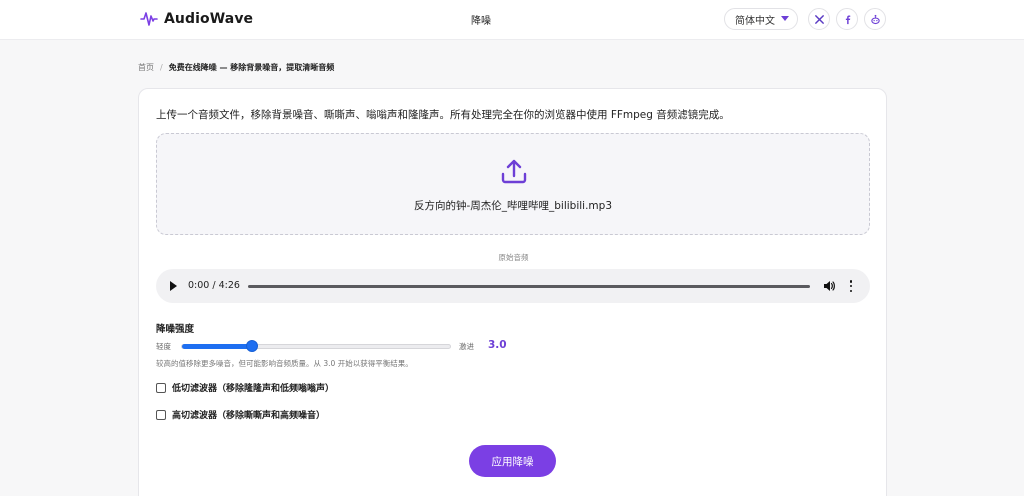 This screenshot has width=1024, height=496. What do you see at coordinates (249, 416) in the screenshot?
I see `highcut-label: 高切滤波器（移除嘶嘶声和高频噪音）` at bounding box center [249, 416].